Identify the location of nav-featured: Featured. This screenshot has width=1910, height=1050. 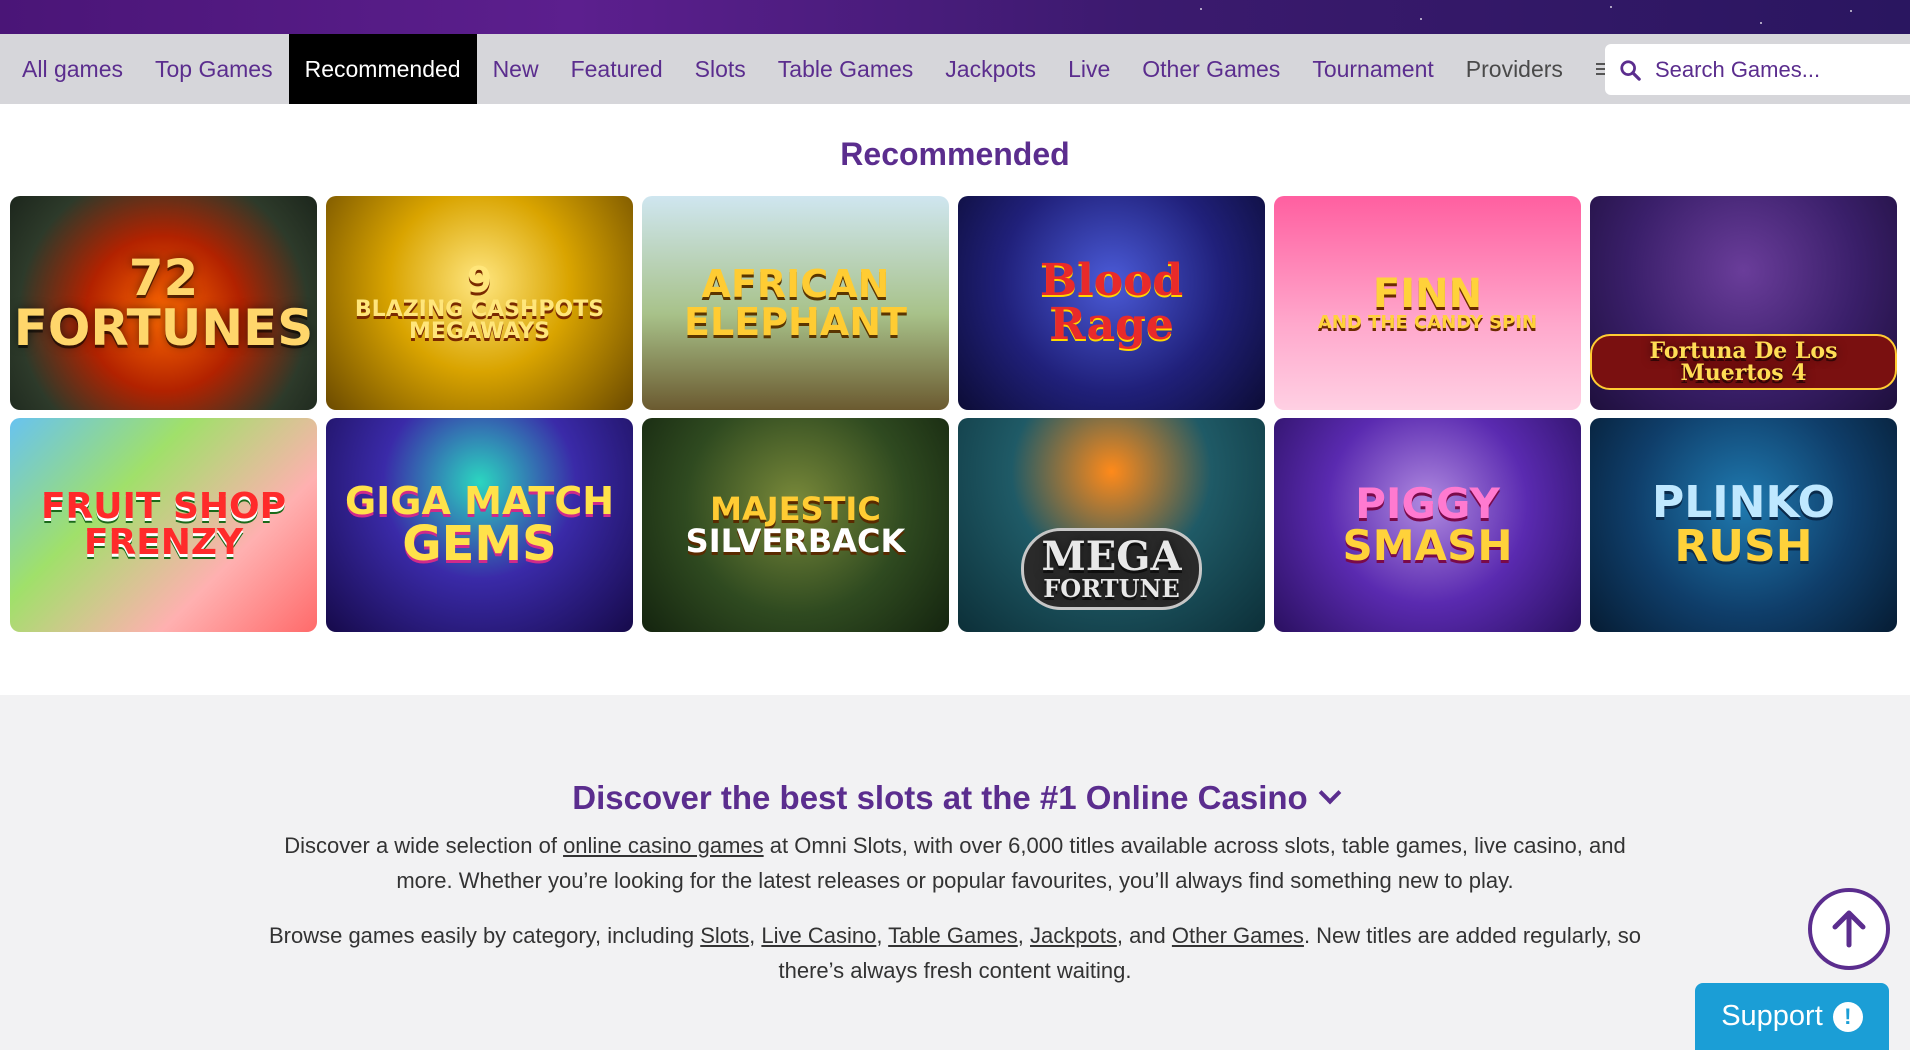
(617, 69).